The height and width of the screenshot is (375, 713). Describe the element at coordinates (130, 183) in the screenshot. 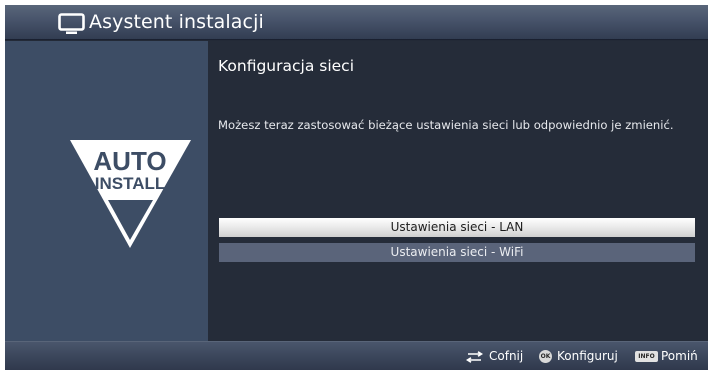

I see `logo-line-install: INSTALL` at that location.